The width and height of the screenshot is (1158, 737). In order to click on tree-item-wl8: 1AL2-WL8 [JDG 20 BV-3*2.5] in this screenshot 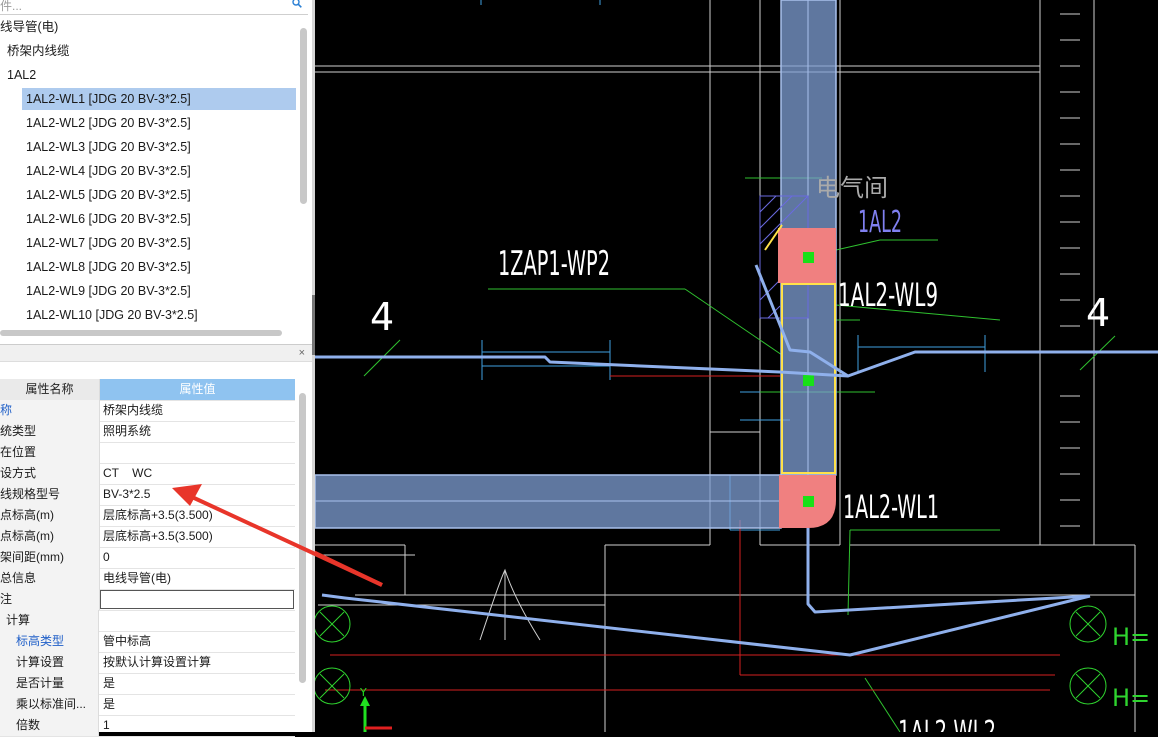, I will do `click(108, 267)`.